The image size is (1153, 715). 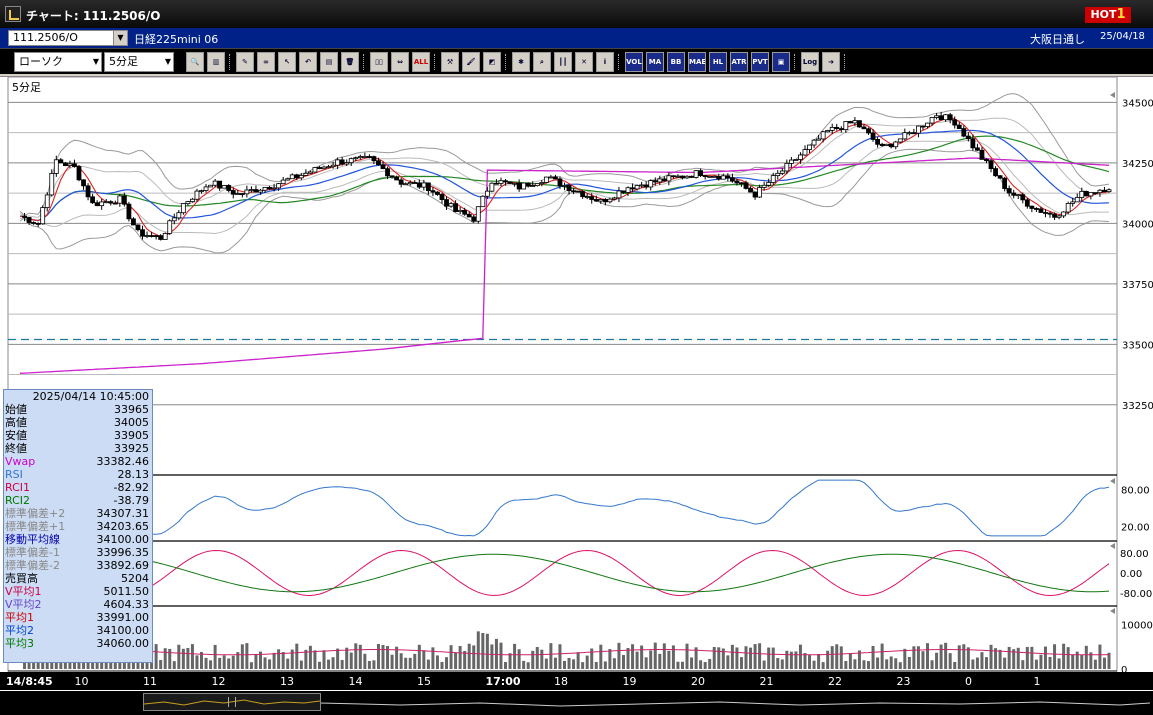 What do you see at coordinates (676, 62) in the screenshot?
I see `bb-button: BB` at bounding box center [676, 62].